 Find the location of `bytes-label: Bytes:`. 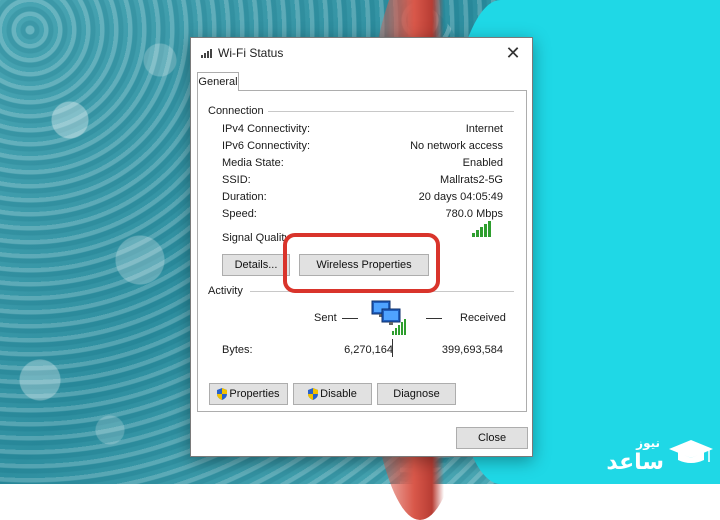

bytes-label: Bytes: is located at coordinates (237, 350).